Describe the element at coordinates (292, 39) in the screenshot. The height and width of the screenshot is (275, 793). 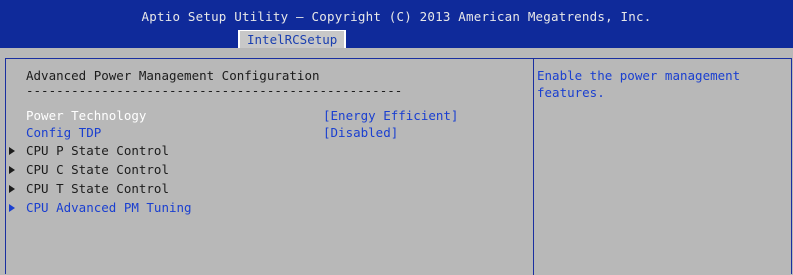
I see `tab-intelrcsetup: IntelRCSetup` at that location.